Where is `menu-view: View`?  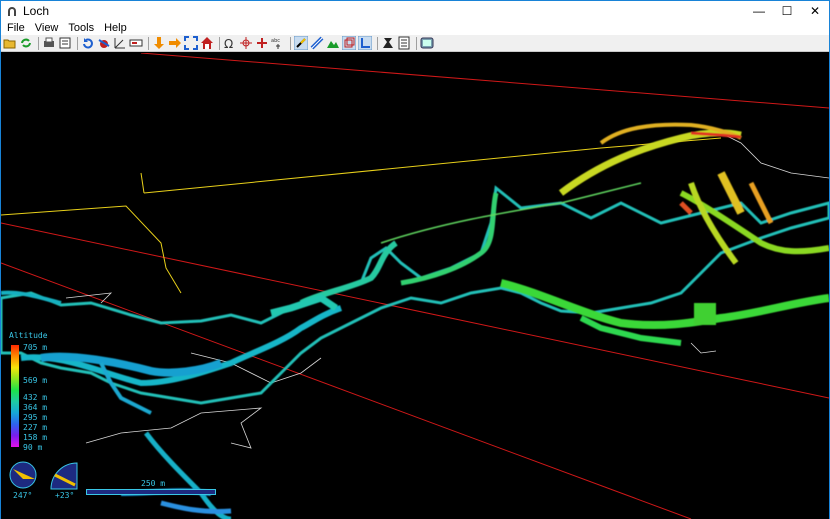 menu-view: View is located at coordinates (47, 28).